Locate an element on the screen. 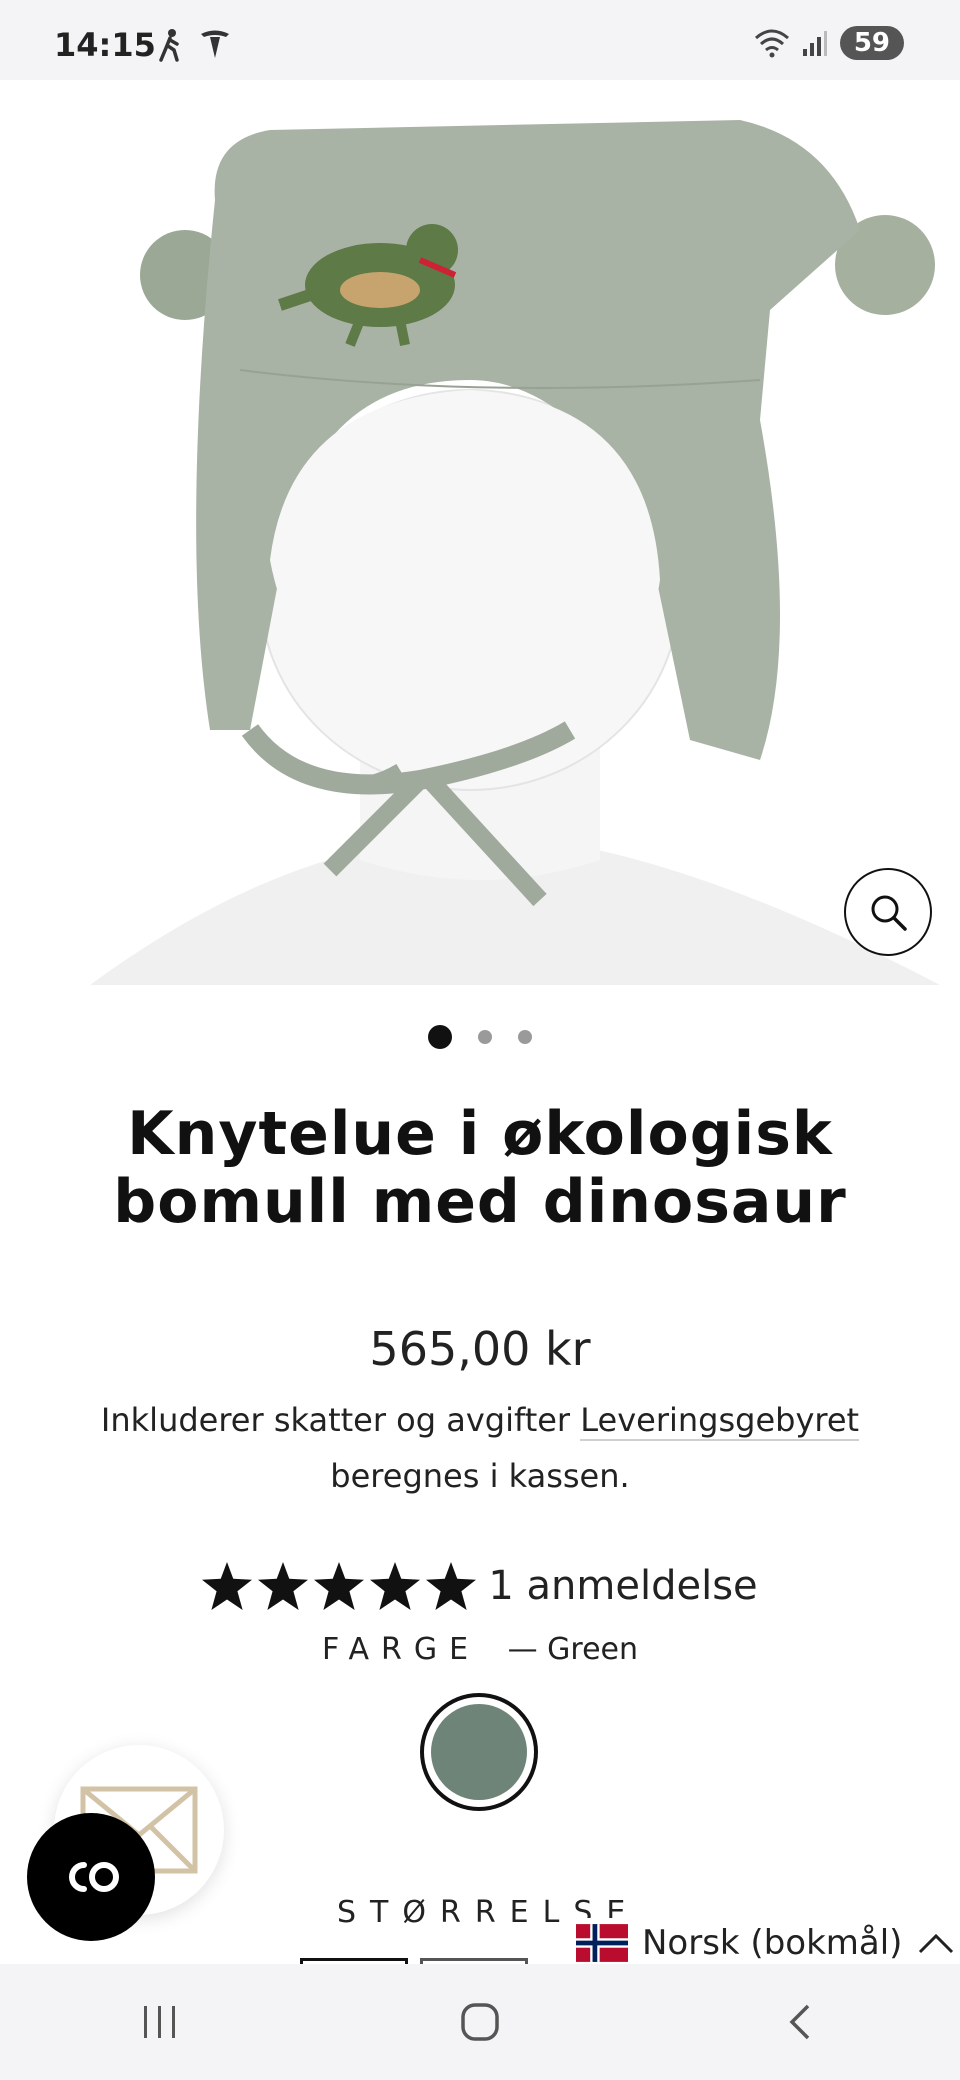 This screenshot has height=2080, width=960. back-icon is located at coordinates (800, 2022).